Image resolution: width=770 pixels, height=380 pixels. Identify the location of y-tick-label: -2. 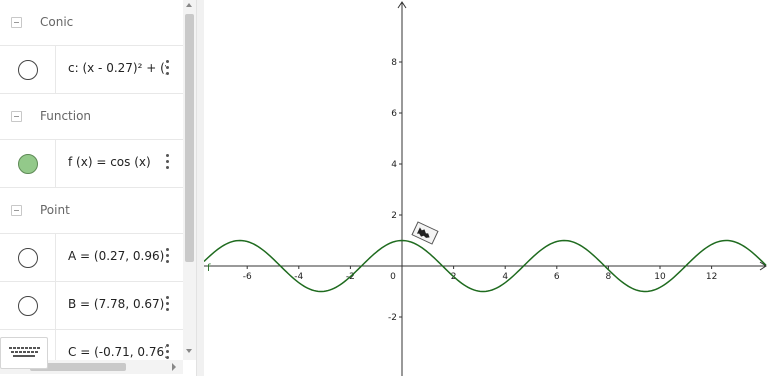
(392, 318).